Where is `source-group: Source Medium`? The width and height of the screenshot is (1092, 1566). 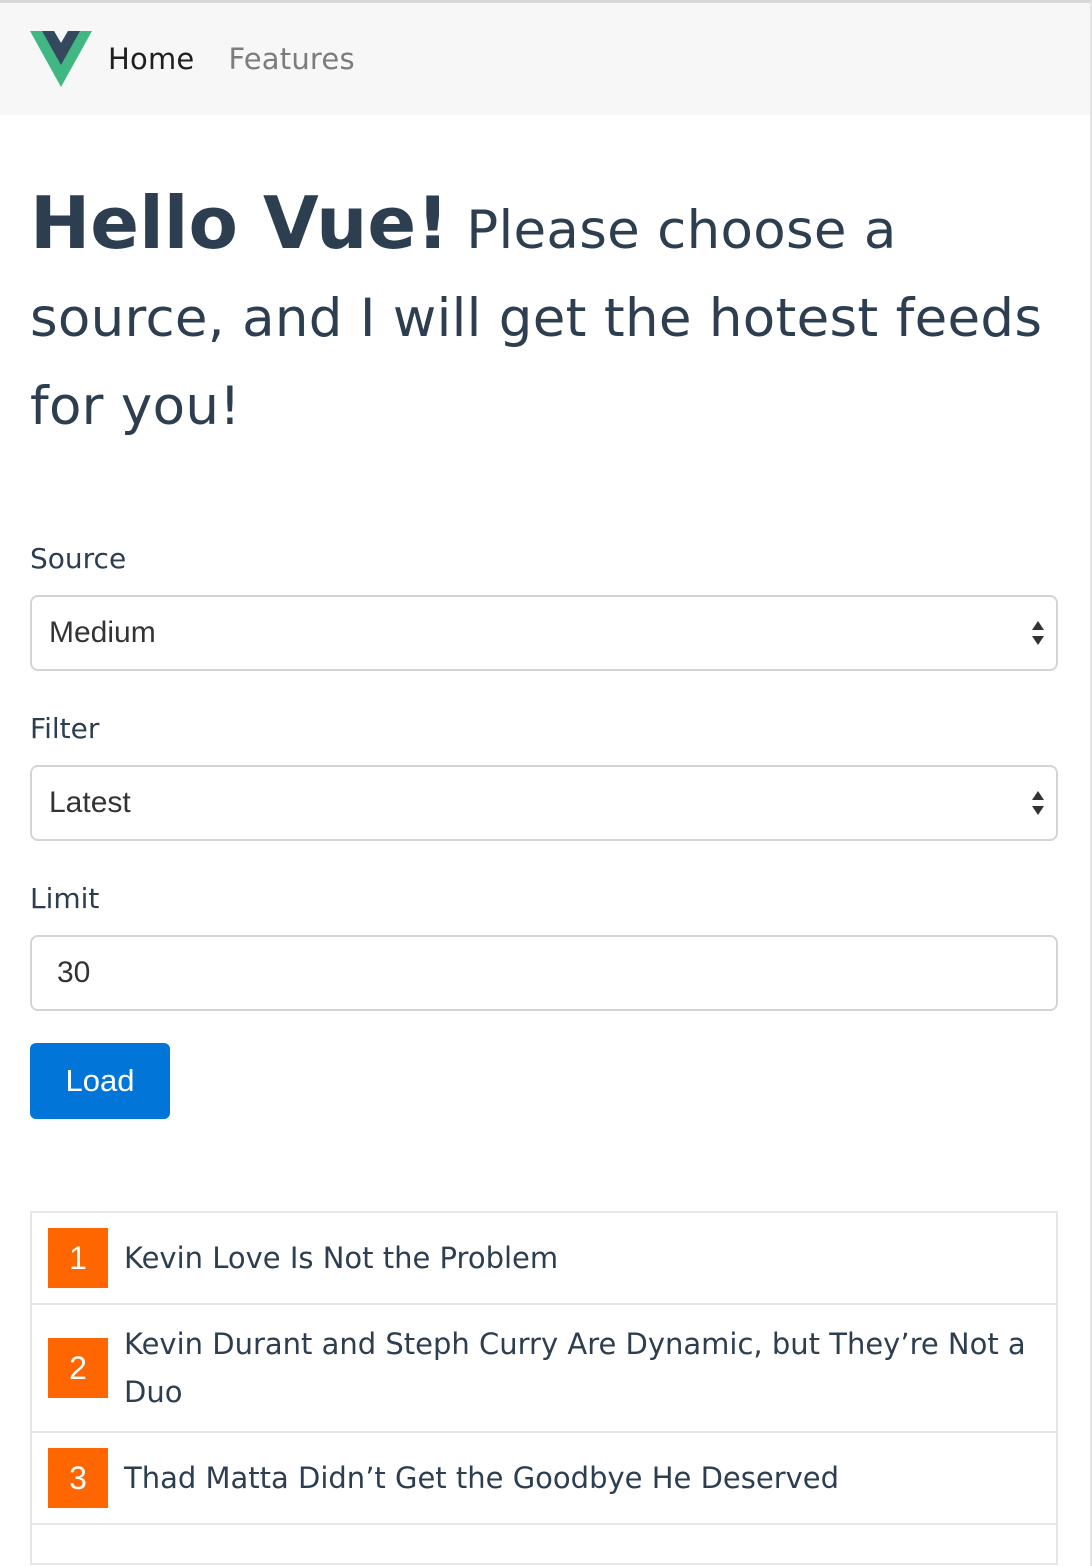 source-group: Source Medium is located at coordinates (544, 606).